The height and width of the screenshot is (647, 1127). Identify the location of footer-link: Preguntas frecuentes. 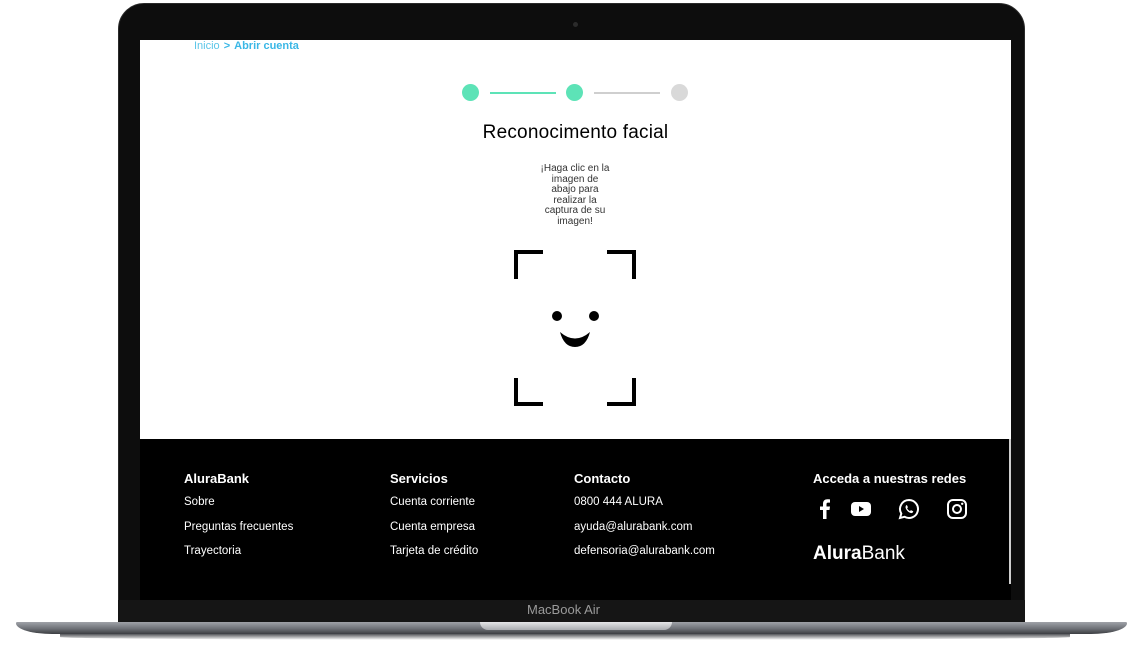
(238, 529).